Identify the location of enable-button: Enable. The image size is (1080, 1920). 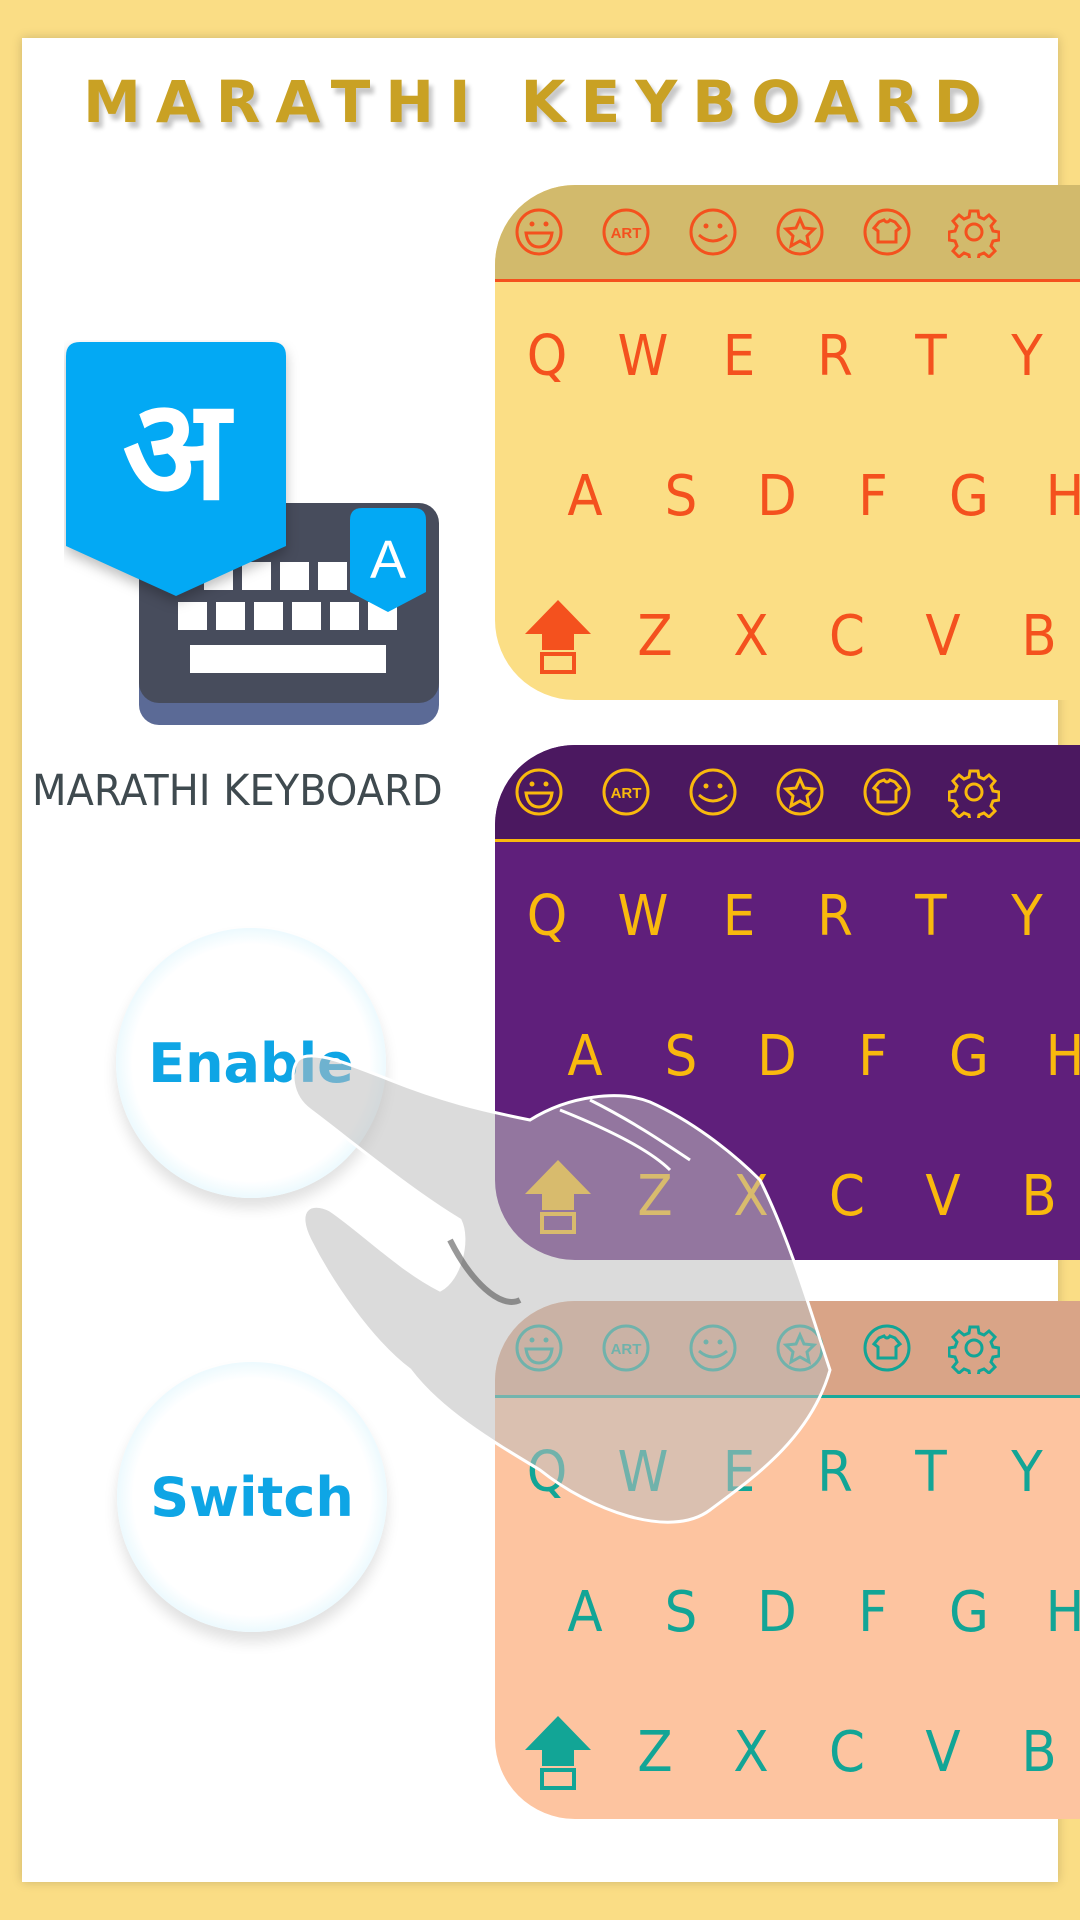
(251, 1063).